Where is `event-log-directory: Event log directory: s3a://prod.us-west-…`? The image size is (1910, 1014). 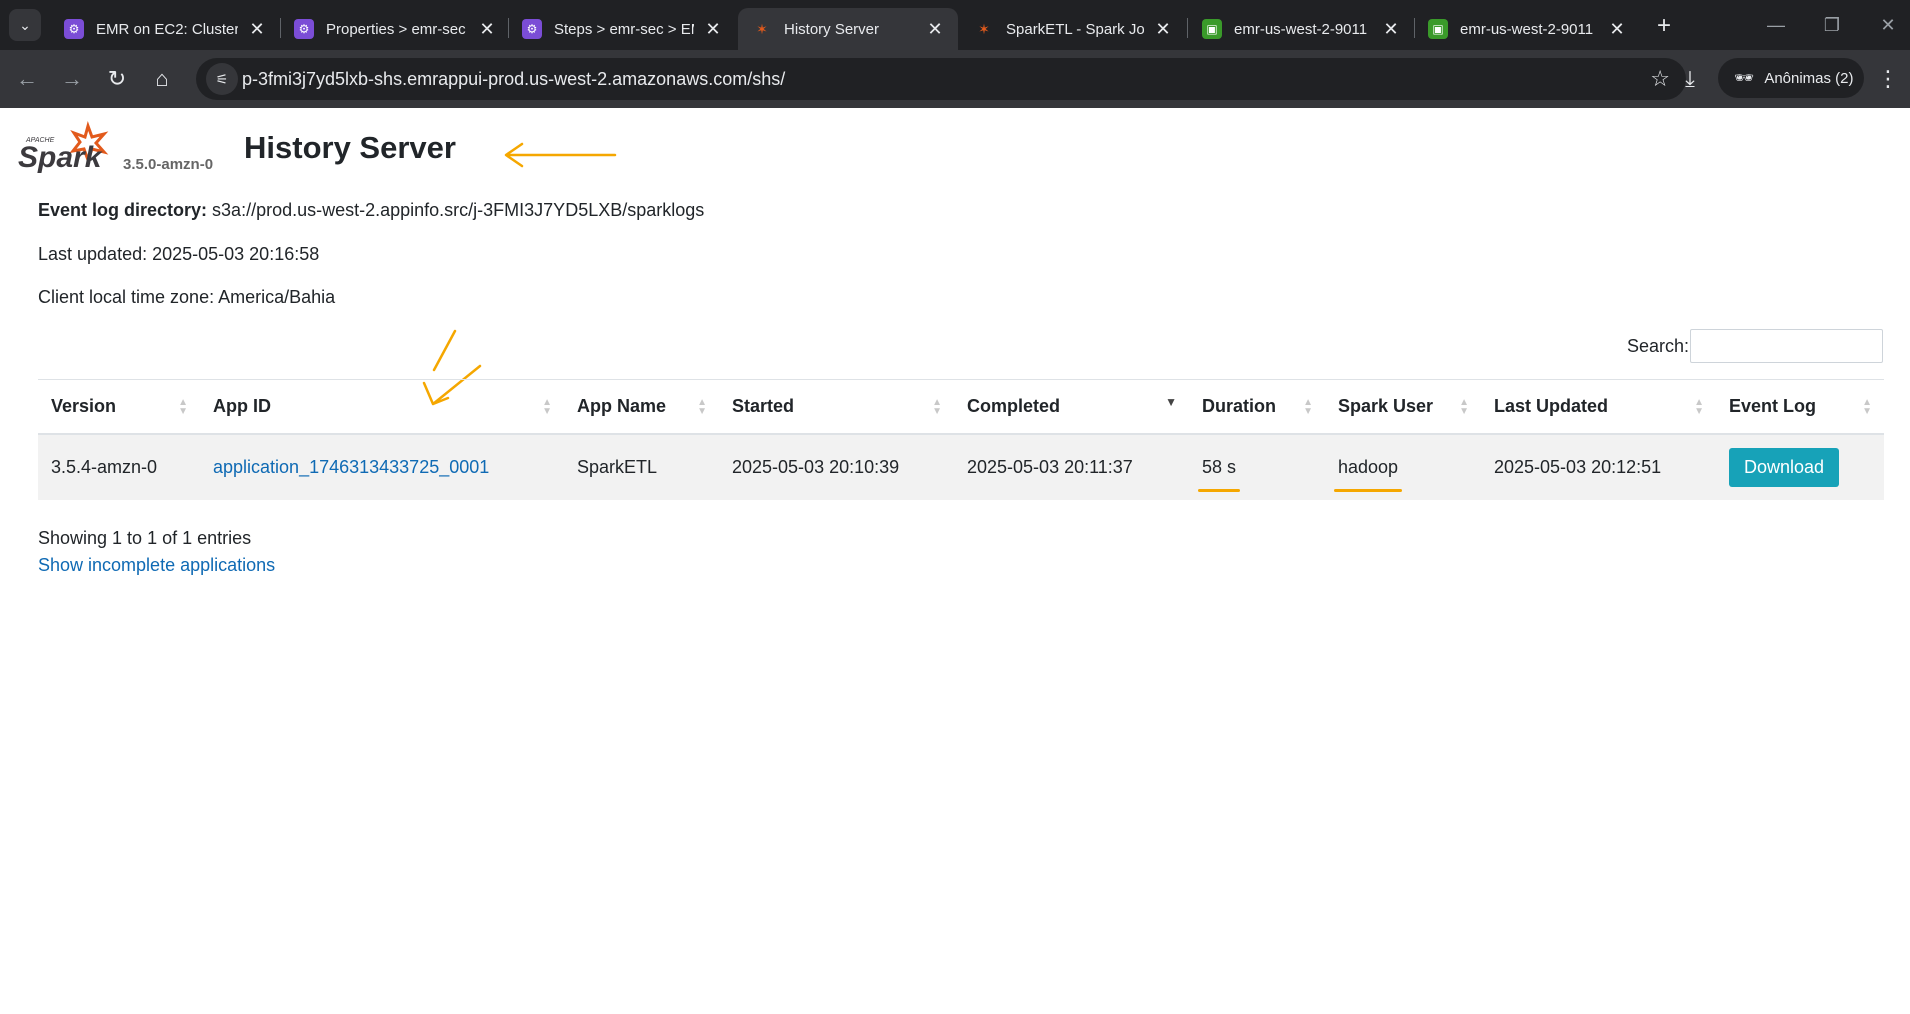 event-log-directory: Event log directory: s3a://prod.us-west-… is located at coordinates (371, 210).